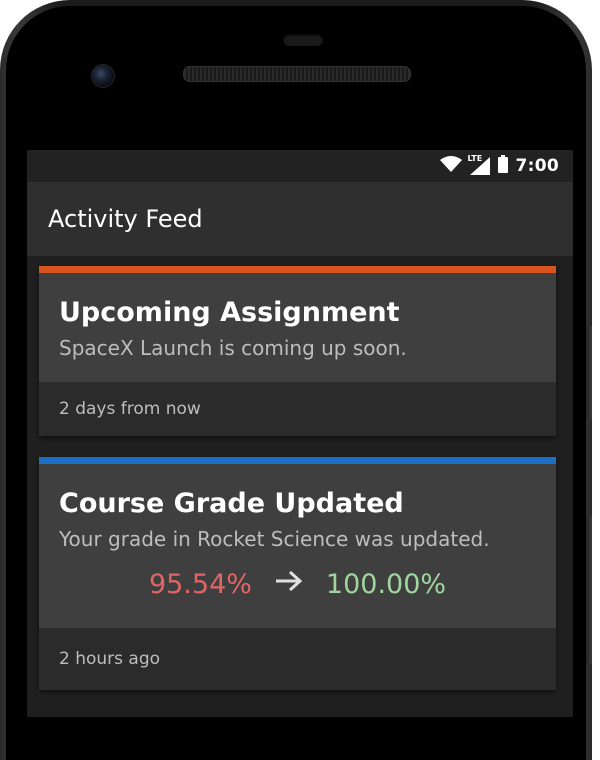 The height and width of the screenshot is (760, 600). What do you see at coordinates (450, 166) in the screenshot?
I see `wifi-icon` at bounding box center [450, 166].